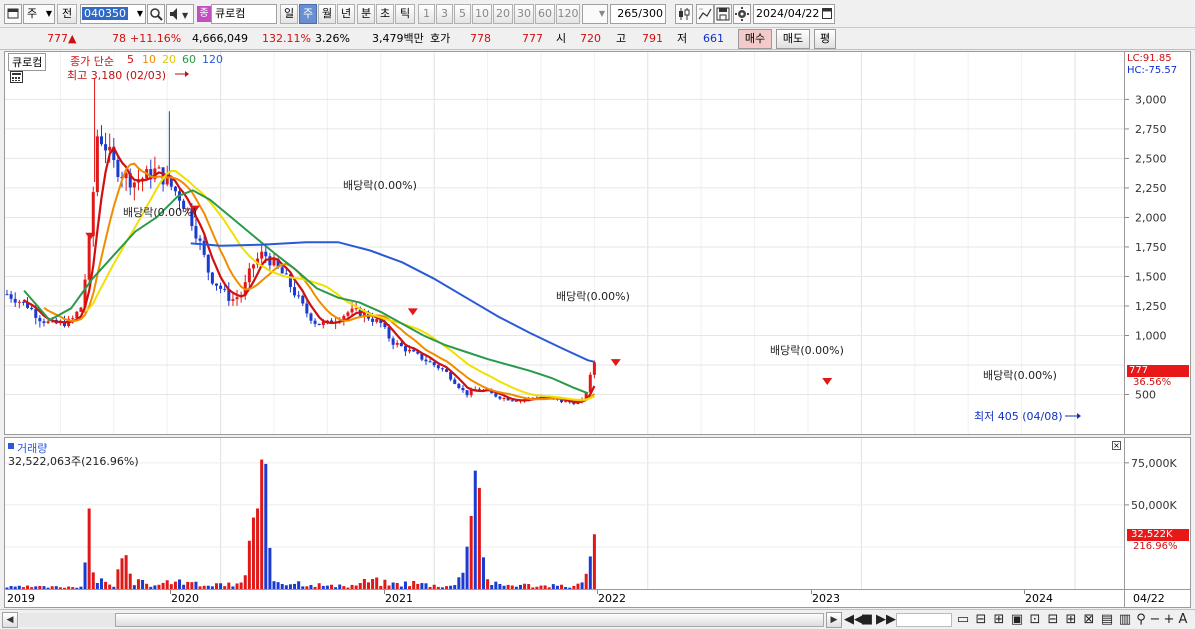  What do you see at coordinates (545, 14) in the screenshot?
I see `interval-60-button: 60` at bounding box center [545, 14].